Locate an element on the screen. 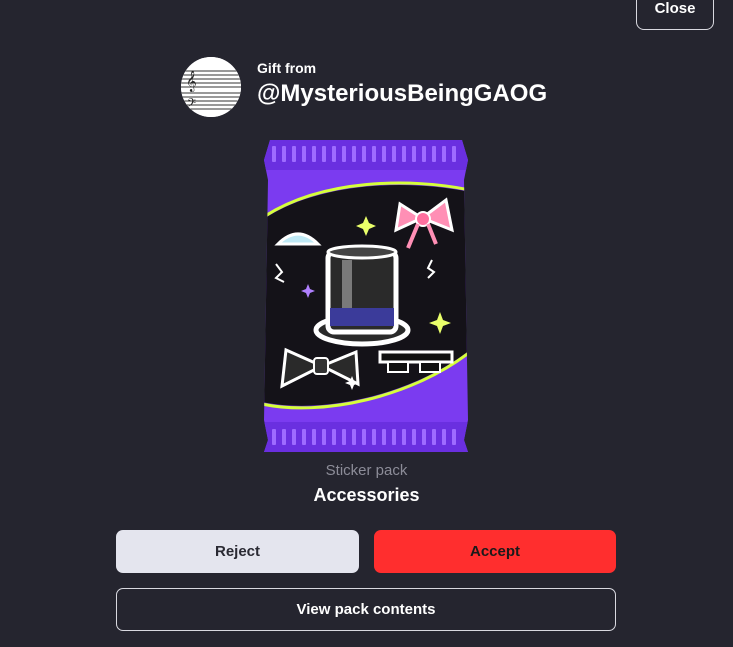  avatar: 𝄞 𝄢 is located at coordinates (211, 87).